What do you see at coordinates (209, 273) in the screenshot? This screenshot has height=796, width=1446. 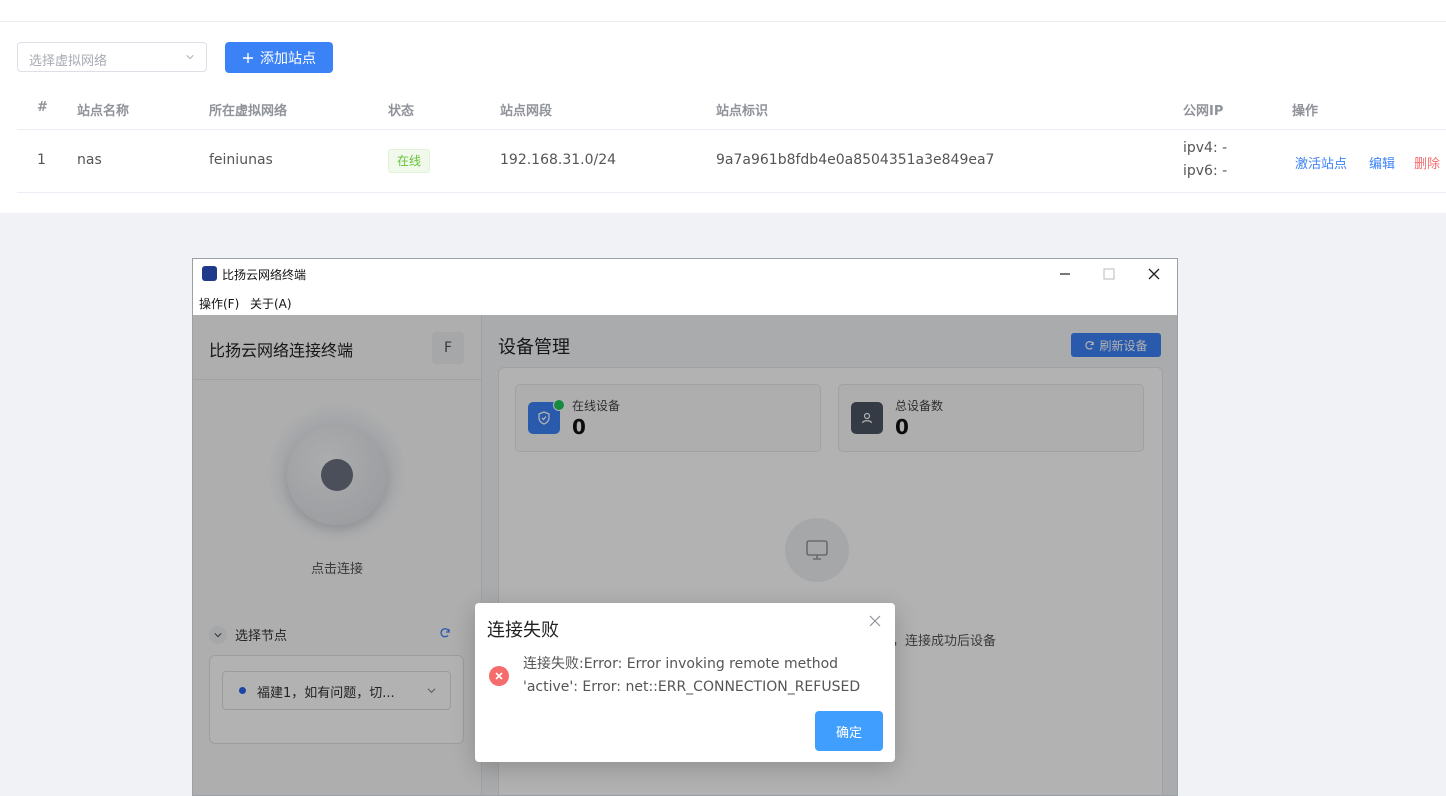 I see `app-logo-icon` at bounding box center [209, 273].